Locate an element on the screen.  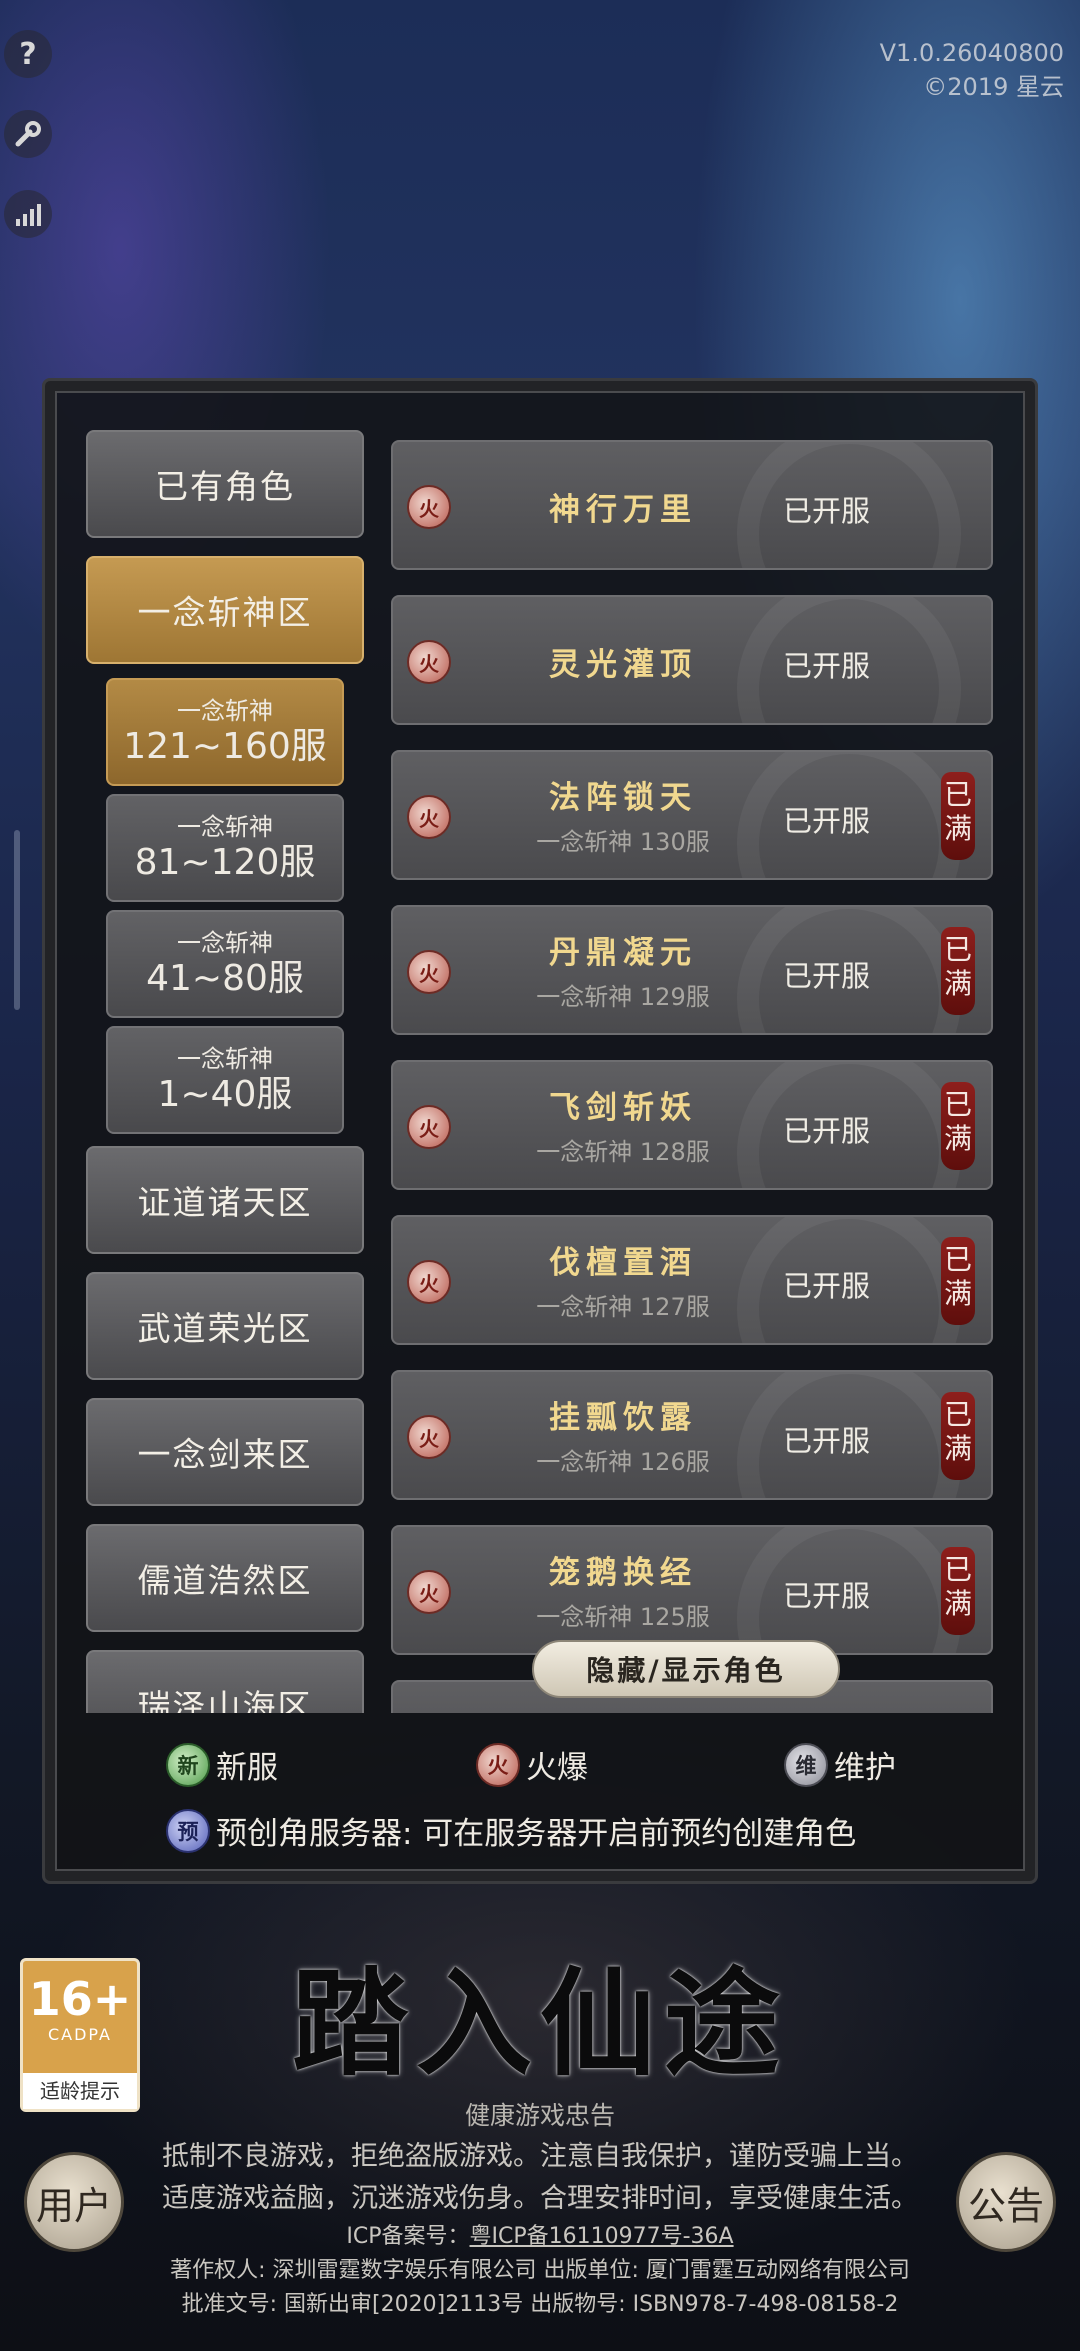
icp-prefix: ICP备案号： is located at coordinates (408, 2236).